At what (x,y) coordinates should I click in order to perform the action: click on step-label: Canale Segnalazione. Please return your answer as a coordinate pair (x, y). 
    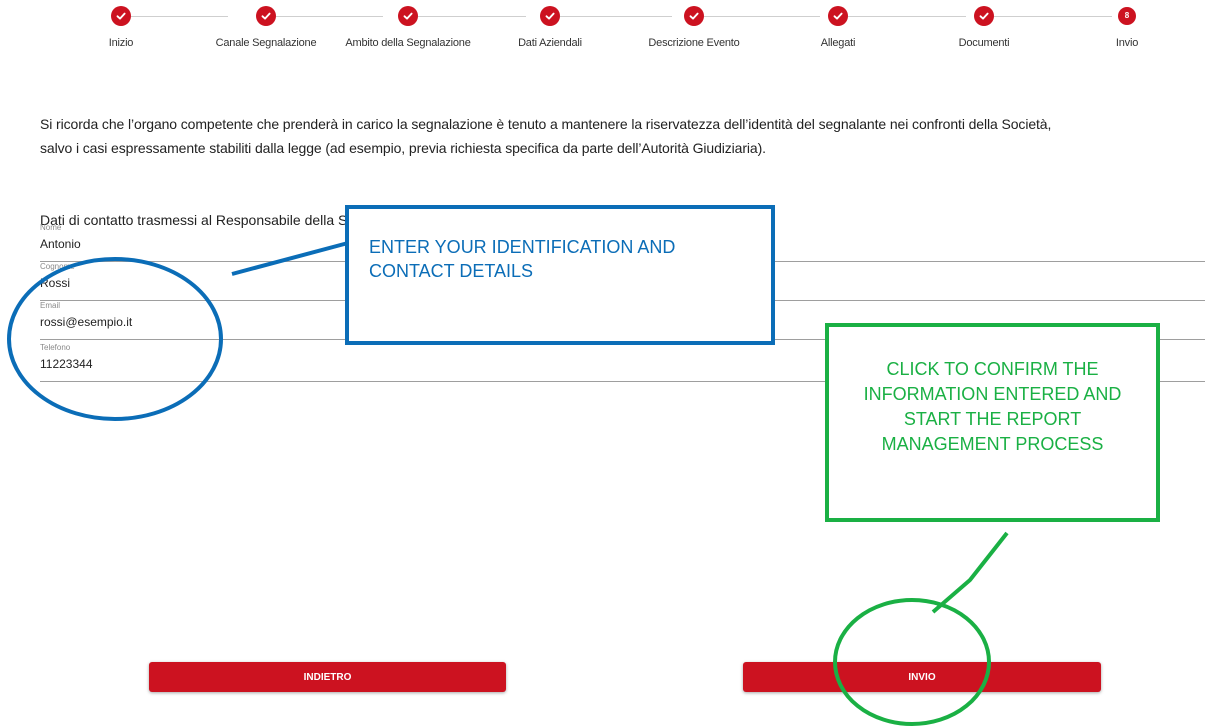
    Looking at the image, I should click on (266, 43).